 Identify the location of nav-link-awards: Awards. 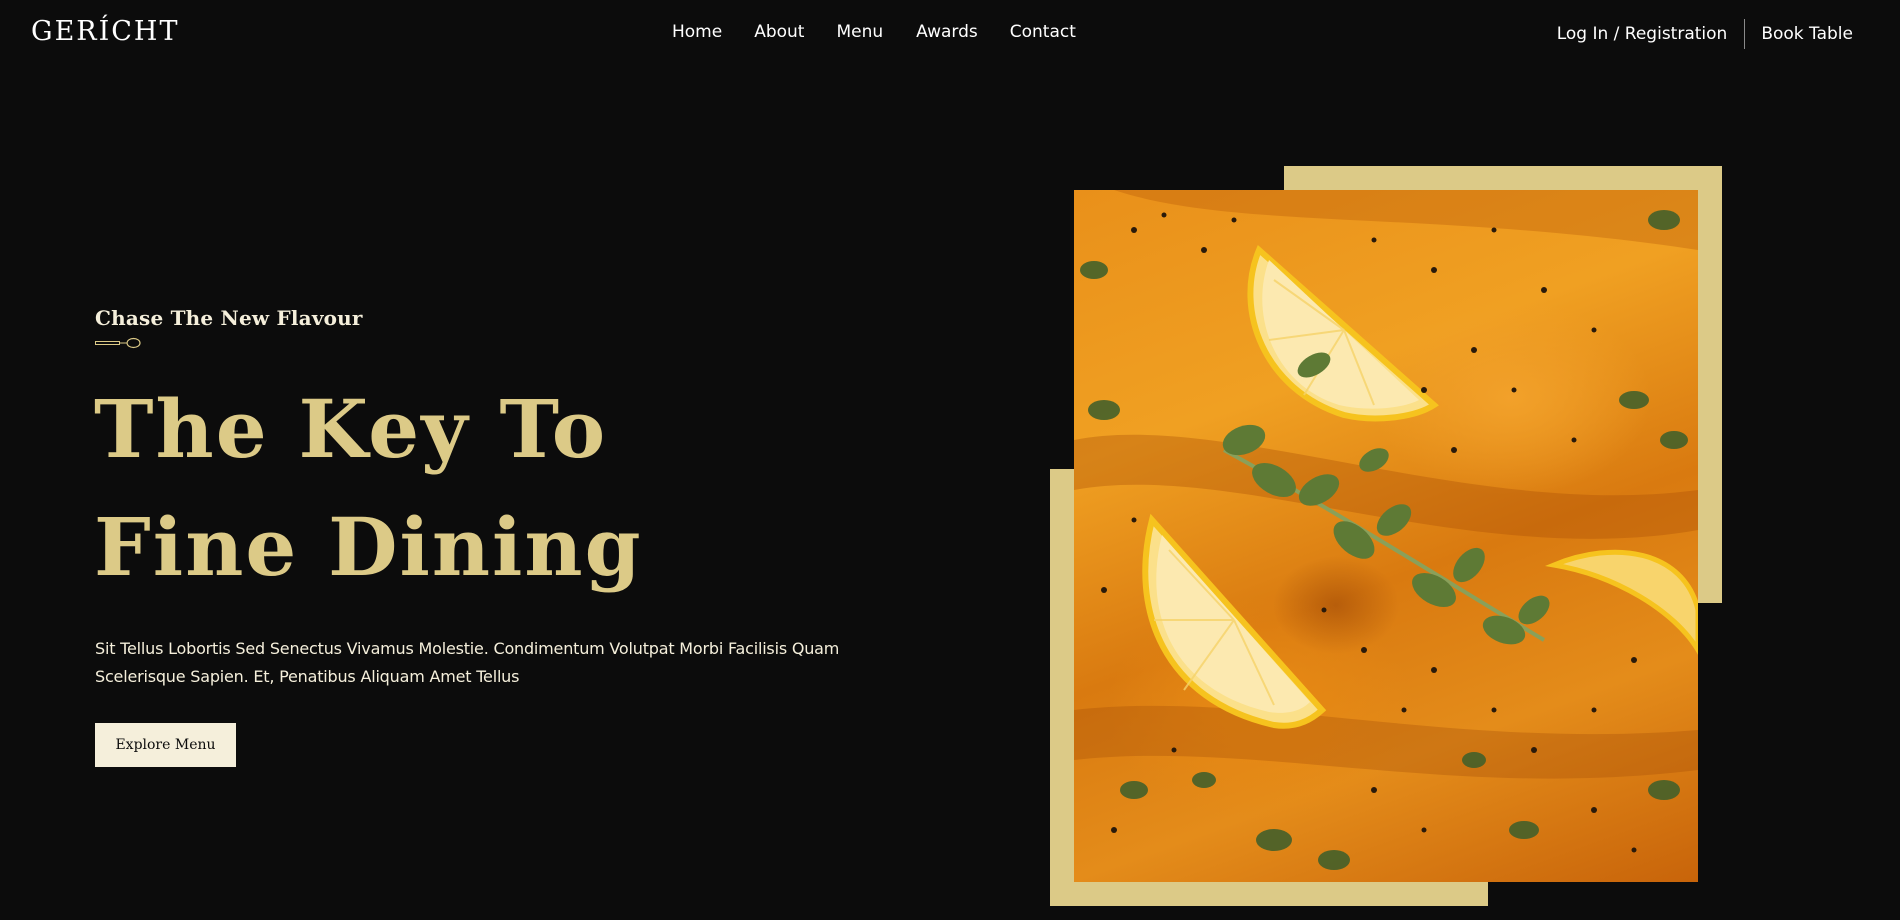
(947, 32).